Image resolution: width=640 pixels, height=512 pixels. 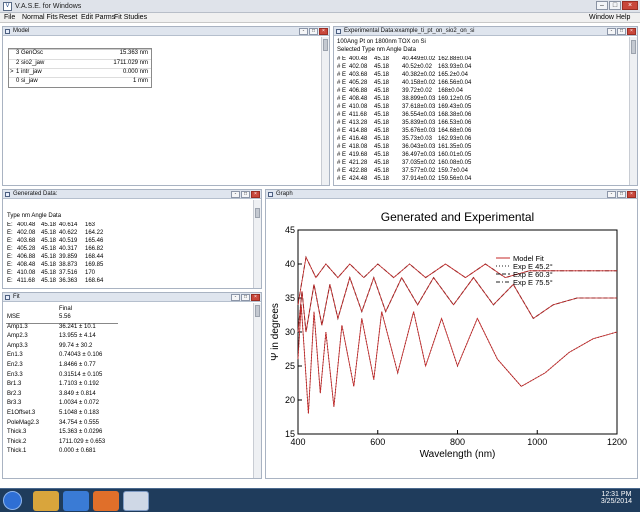 I want to click on experimental-row: # E 405.28 45.18 40.158±0.02 166.56±0.04, so click(x=479, y=84).